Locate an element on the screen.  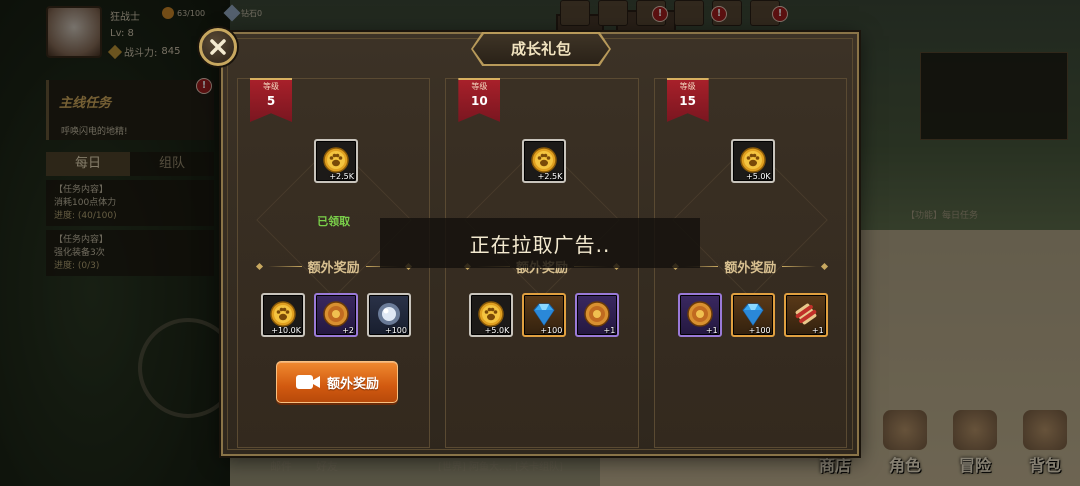
close-button is located at coordinates (218, 47).